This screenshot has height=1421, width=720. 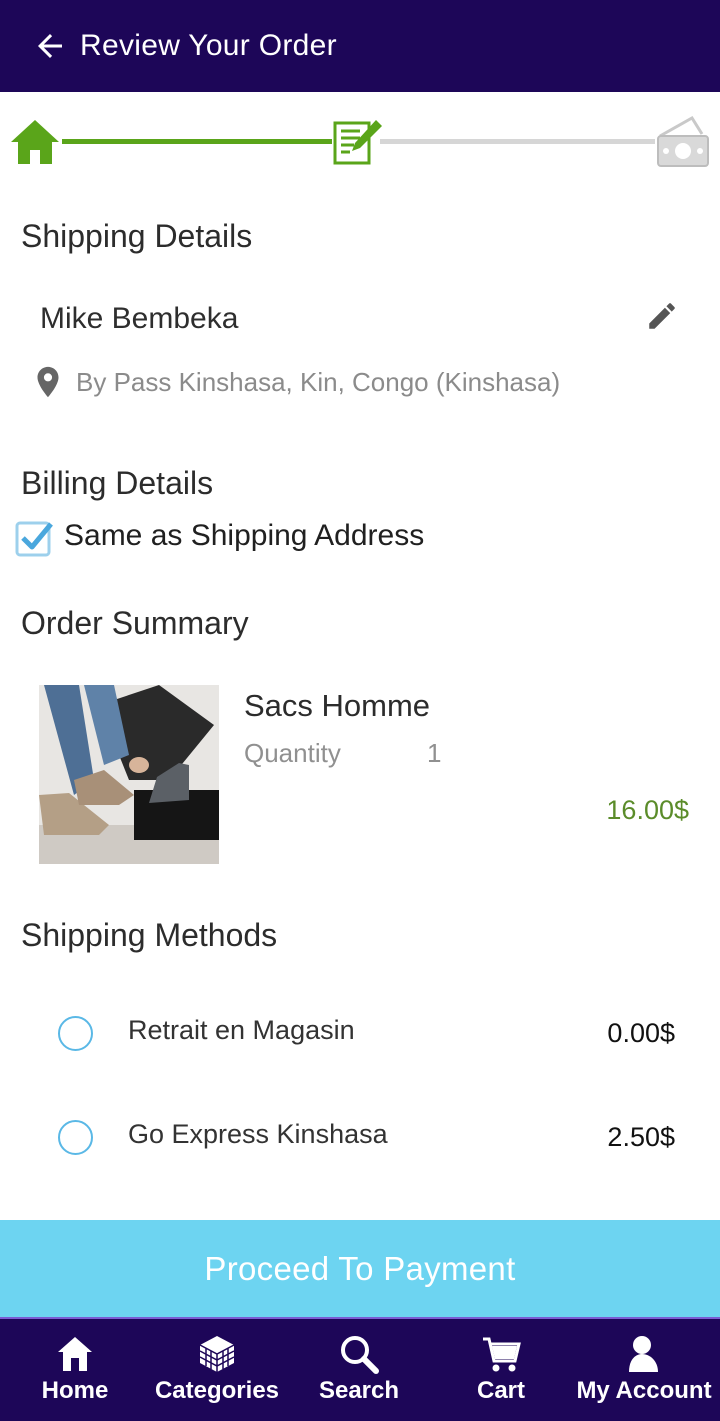 What do you see at coordinates (641, 1137) in the screenshot?
I see `shipping-method-price: 2.50$` at bounding box center [641, 1137].